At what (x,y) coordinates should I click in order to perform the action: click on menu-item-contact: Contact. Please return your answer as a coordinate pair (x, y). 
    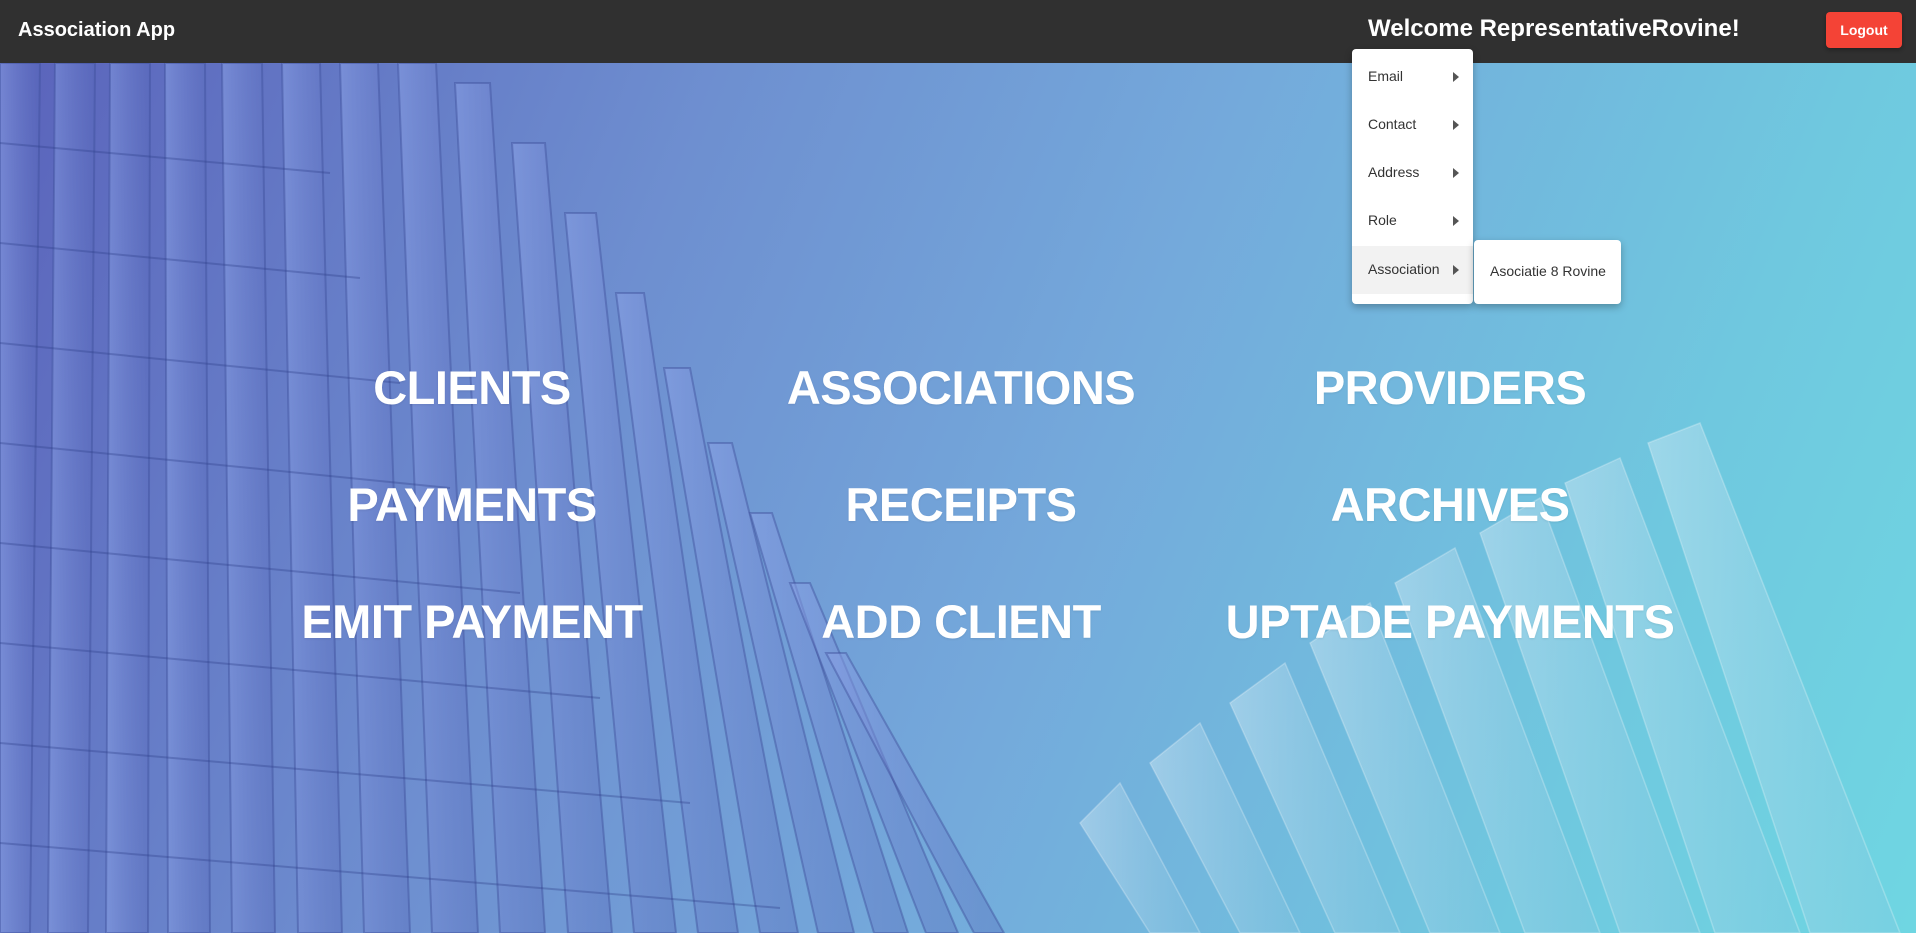
    Looking at the image, I should click on (1412, 125).